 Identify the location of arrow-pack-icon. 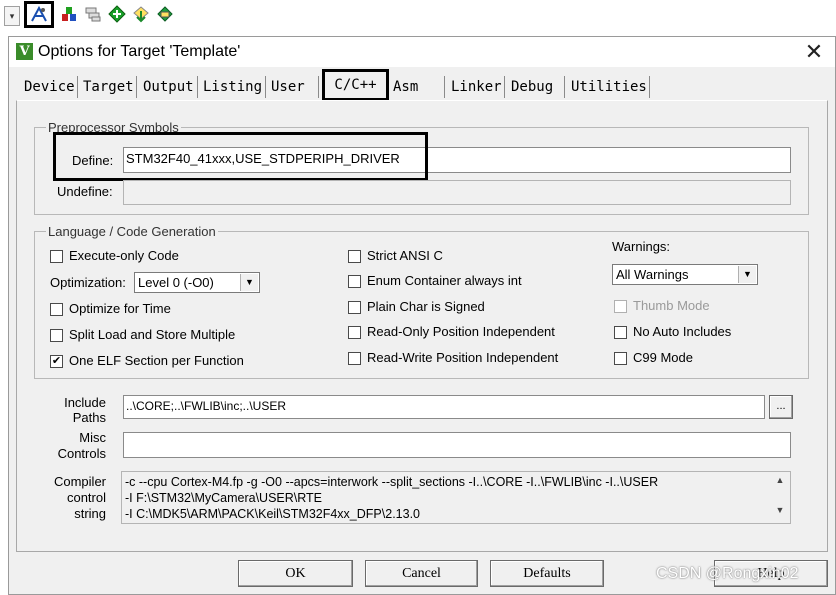
(141, 14).